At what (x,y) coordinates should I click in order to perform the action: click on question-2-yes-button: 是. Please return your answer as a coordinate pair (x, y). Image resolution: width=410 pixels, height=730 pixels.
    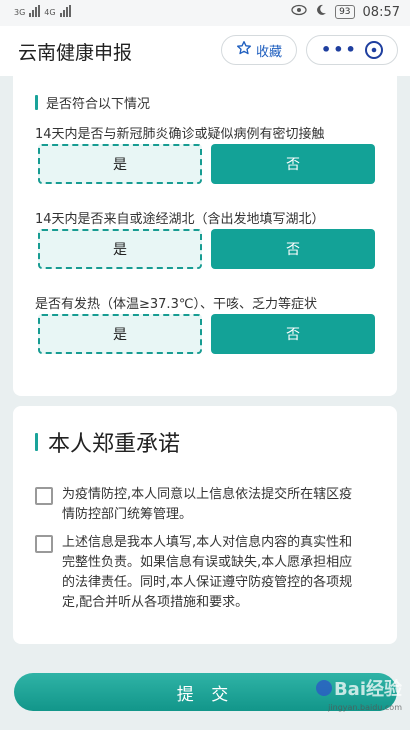
    Looking at the image, I should click on (120, 249).